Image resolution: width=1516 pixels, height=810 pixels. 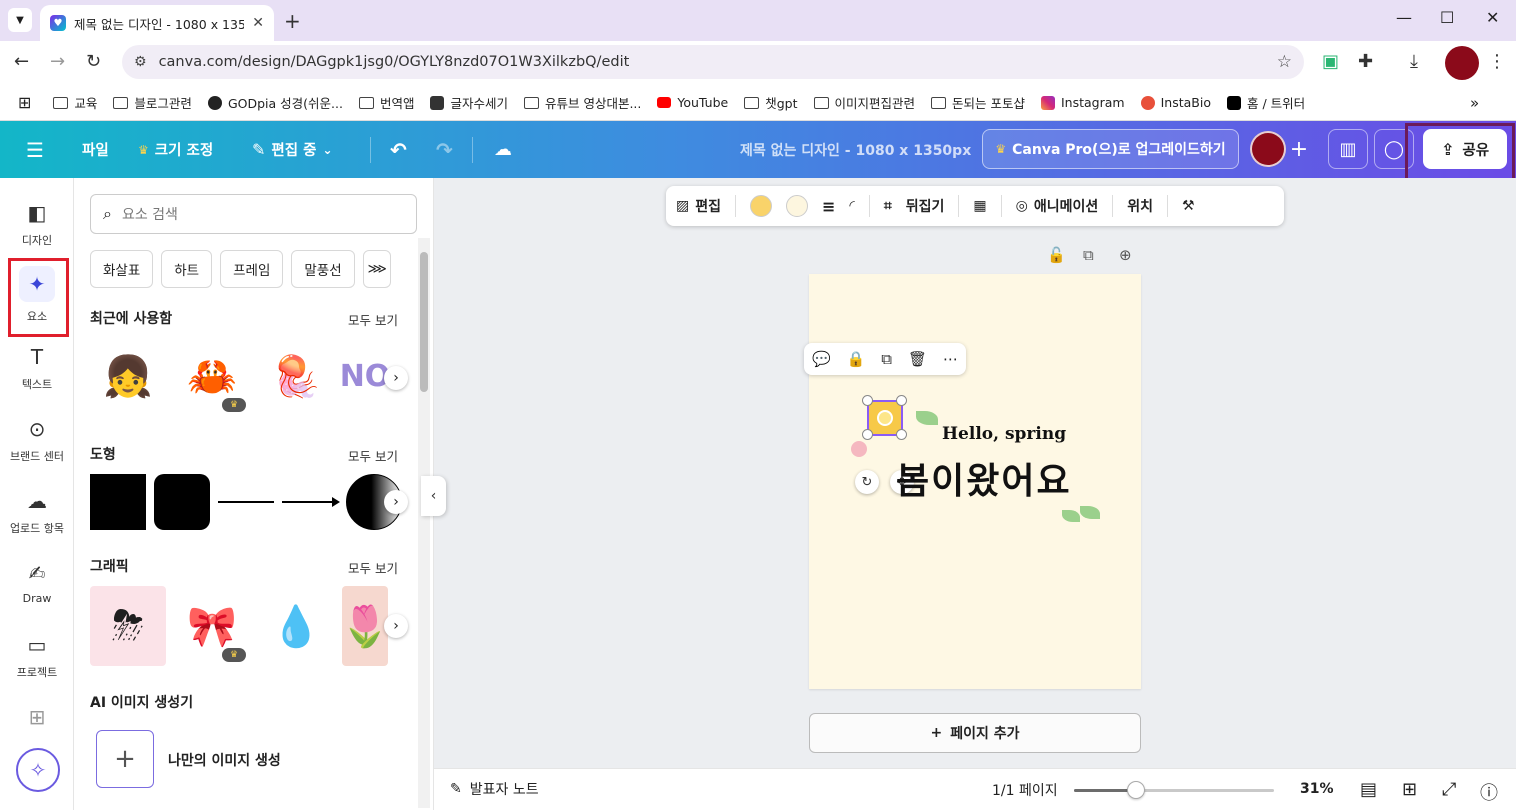 What do you see at coordinates (373, 455) in the screenshot?
I see `shapes-see-all: 모두 보기` at bounding box center [373, 455].